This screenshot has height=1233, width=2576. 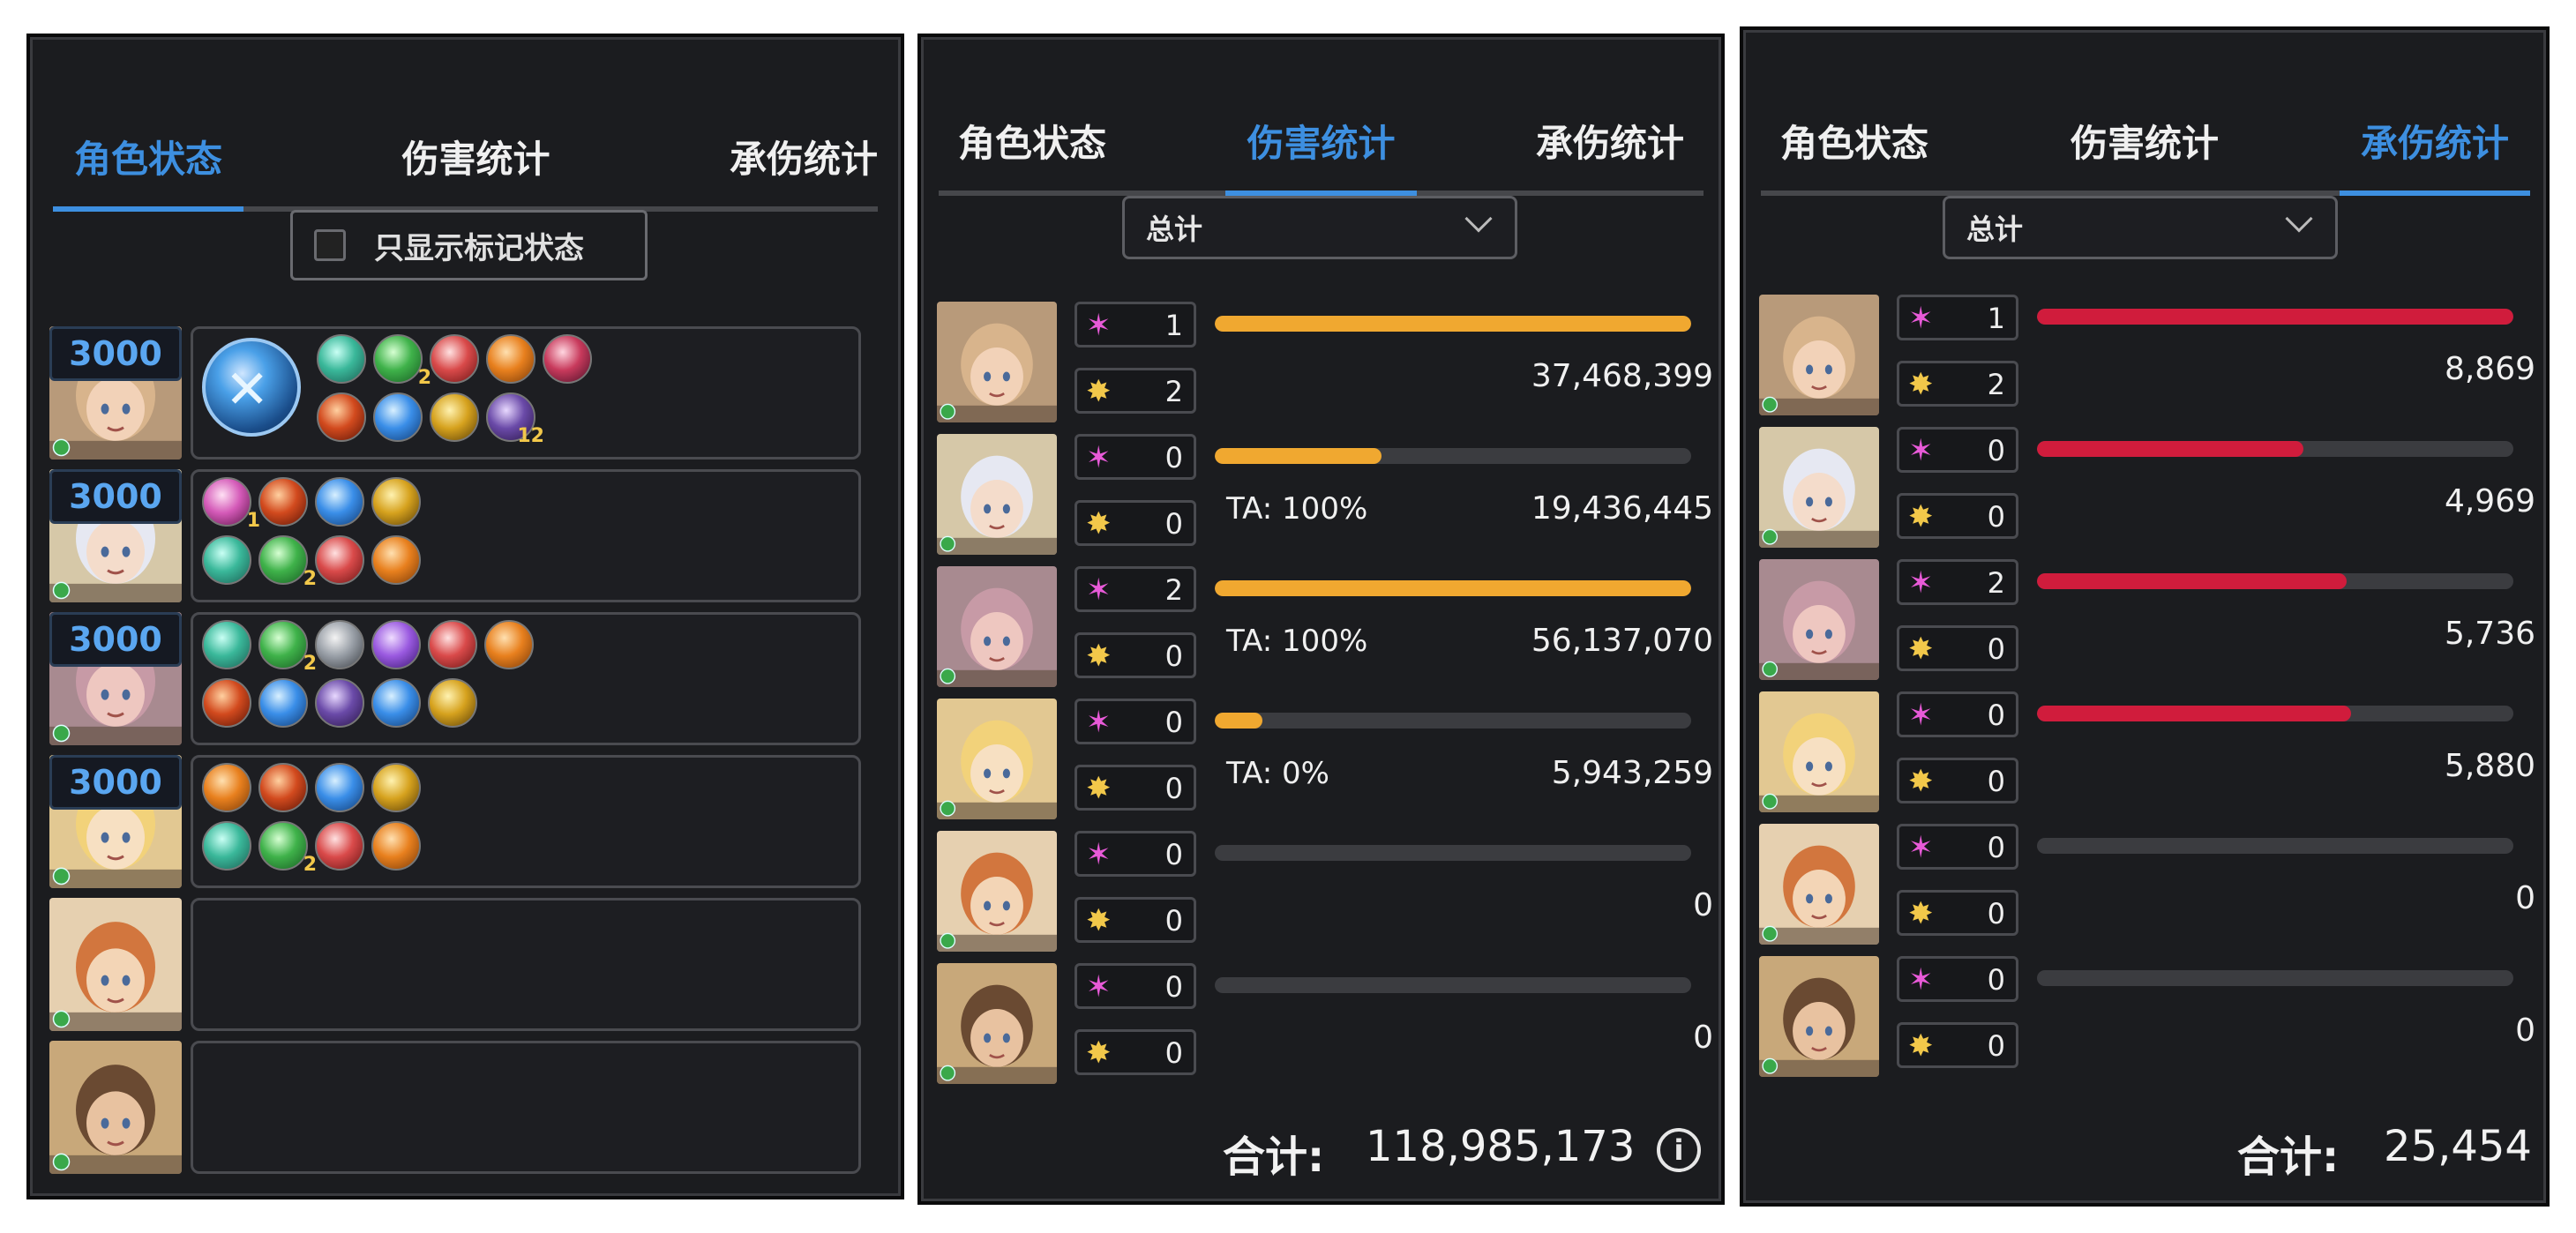 What do you see at coordinates (2289, 1157) in the screenshot?
I see `total-label: 合计:` at bounding box center [2289, 1157].